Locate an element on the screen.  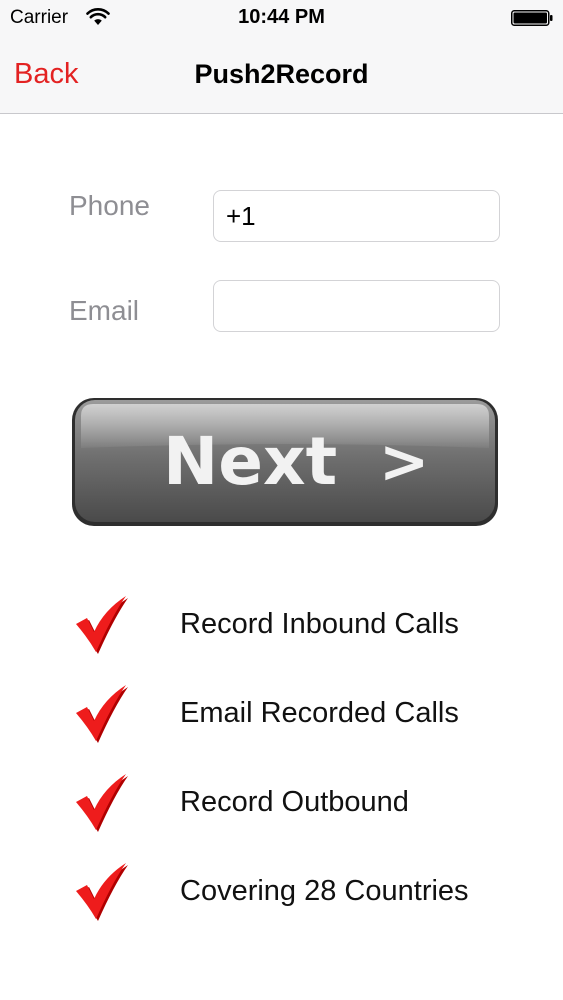
navigation-bar: Back Push2Record is located at coordinates (281, 76).